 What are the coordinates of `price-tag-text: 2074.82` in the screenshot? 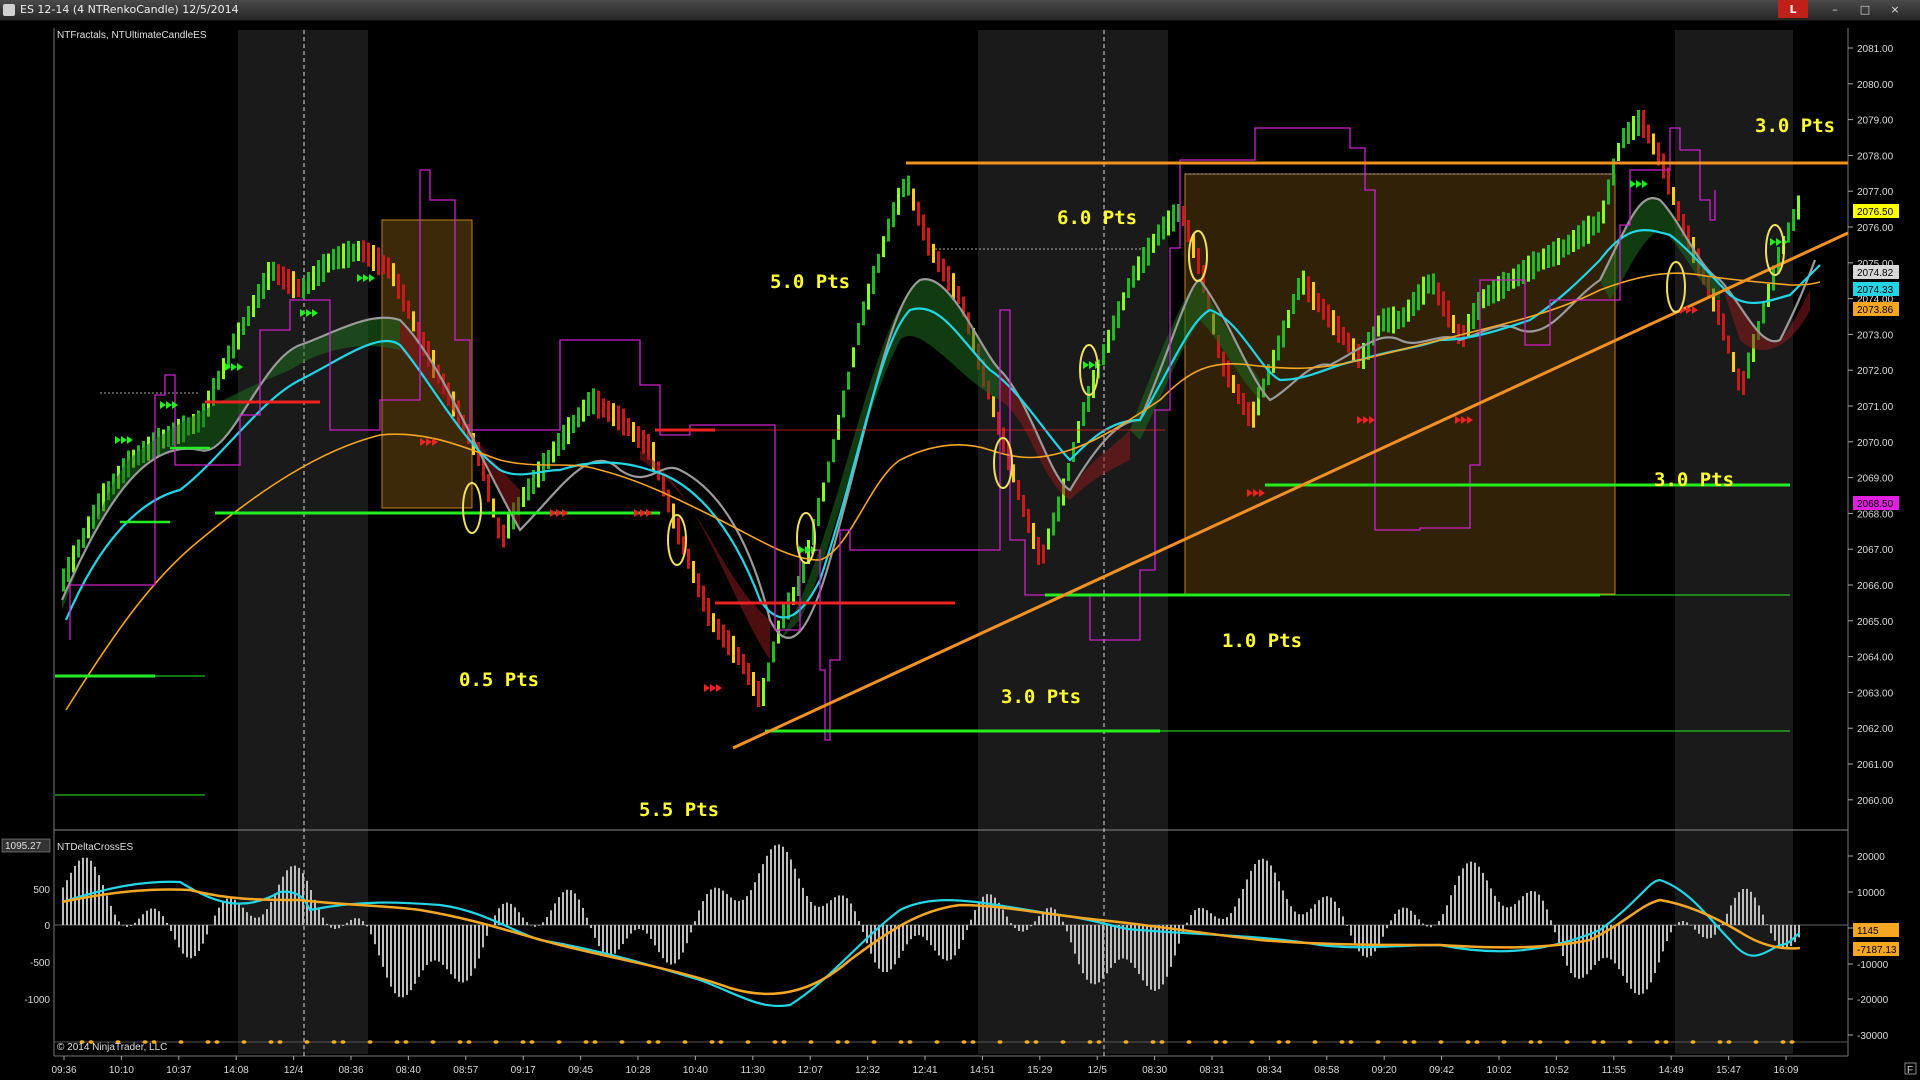 It's located at (1875, 273).